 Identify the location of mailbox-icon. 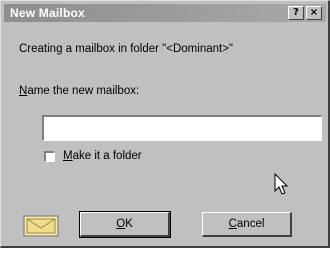
(41, 226).